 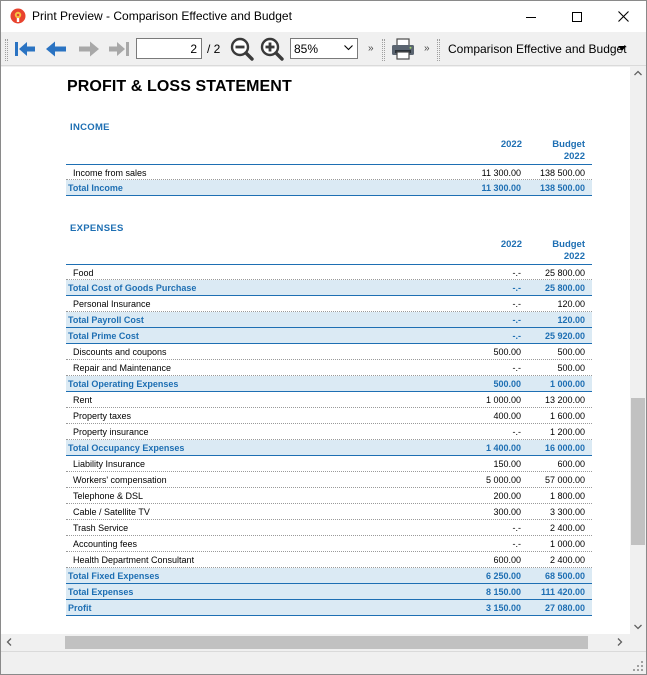 What do you see at coordinates (567, 560) in the screenshot?
I see `row-value-budget: 2 400.00` at bounding box center [567, 560].